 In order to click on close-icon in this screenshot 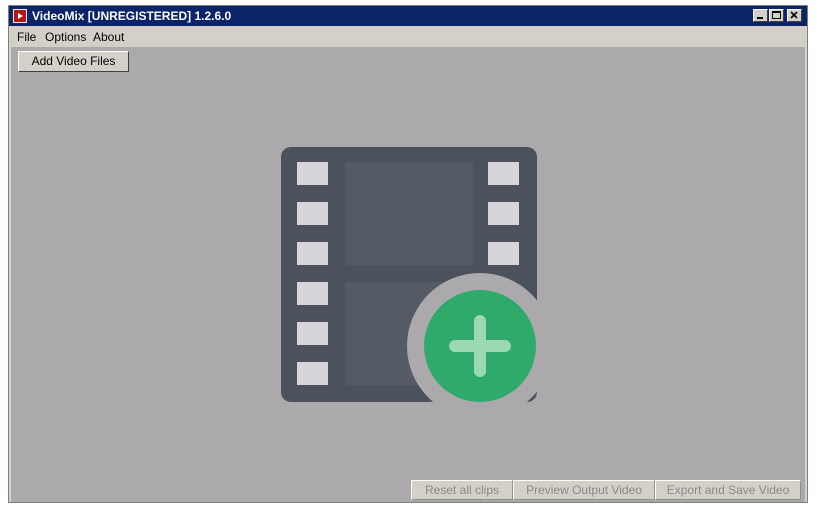, I will do `click(794, 15)`.